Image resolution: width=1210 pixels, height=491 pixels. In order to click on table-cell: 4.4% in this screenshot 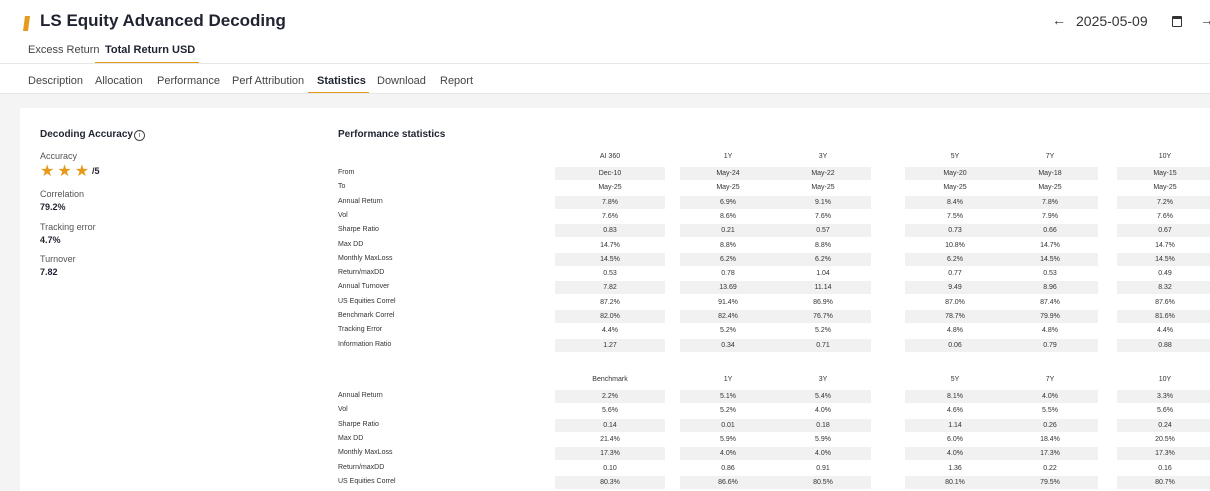, I will do `click(610, 331)`.